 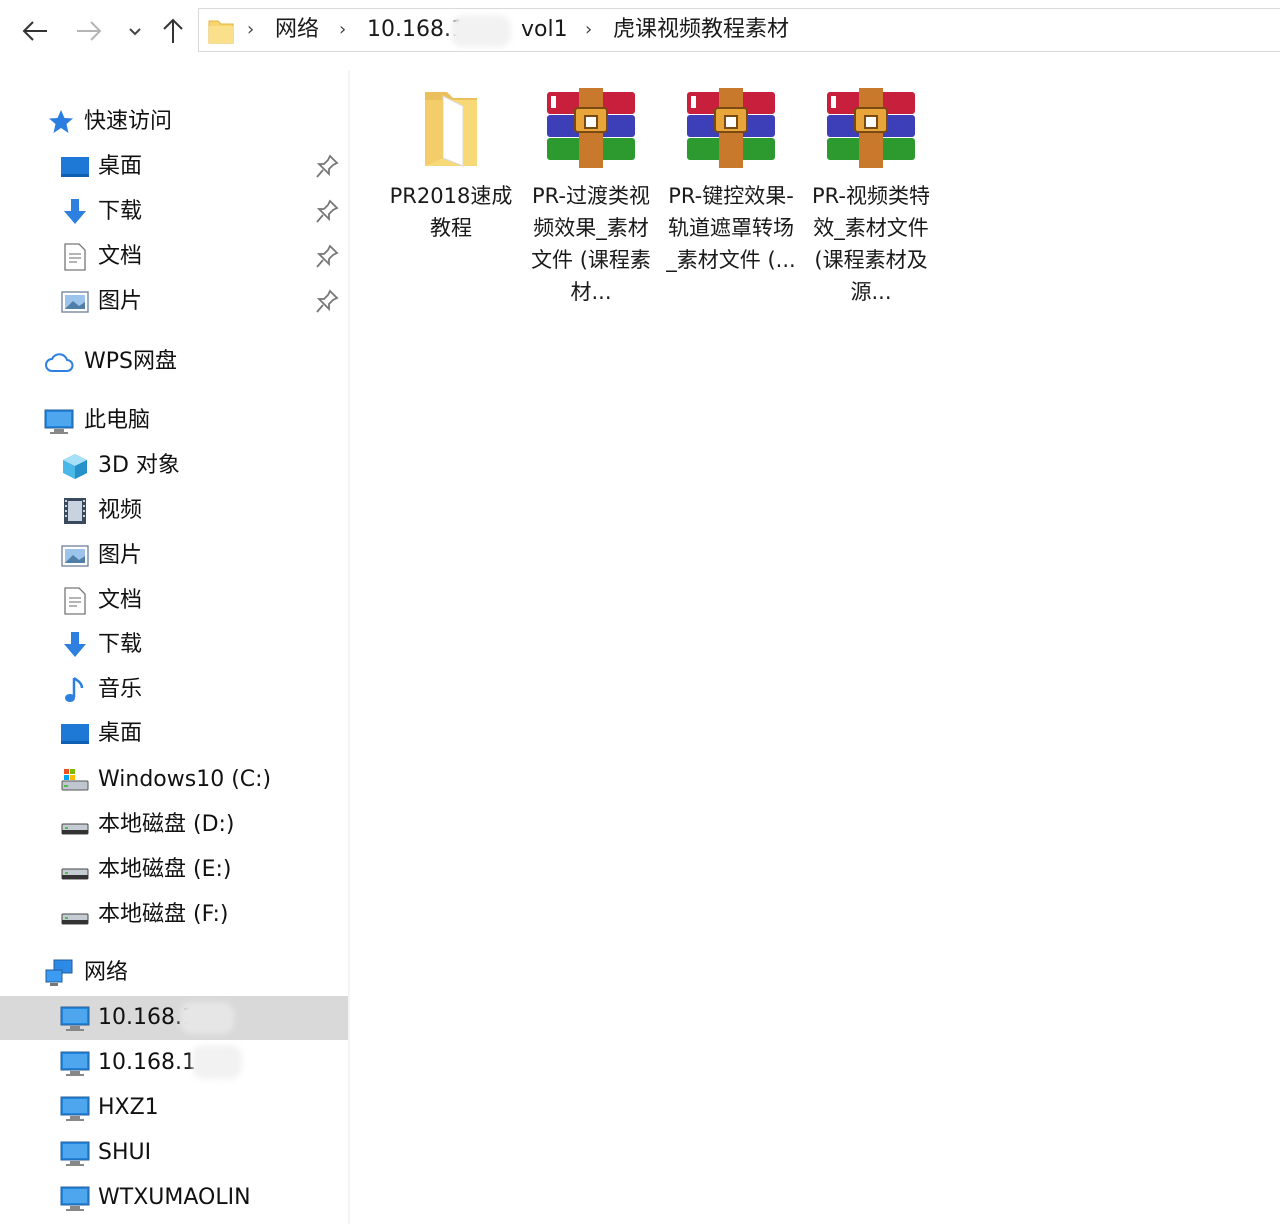 I want to click on arrow-left-icon, so click(x=34, y=31).